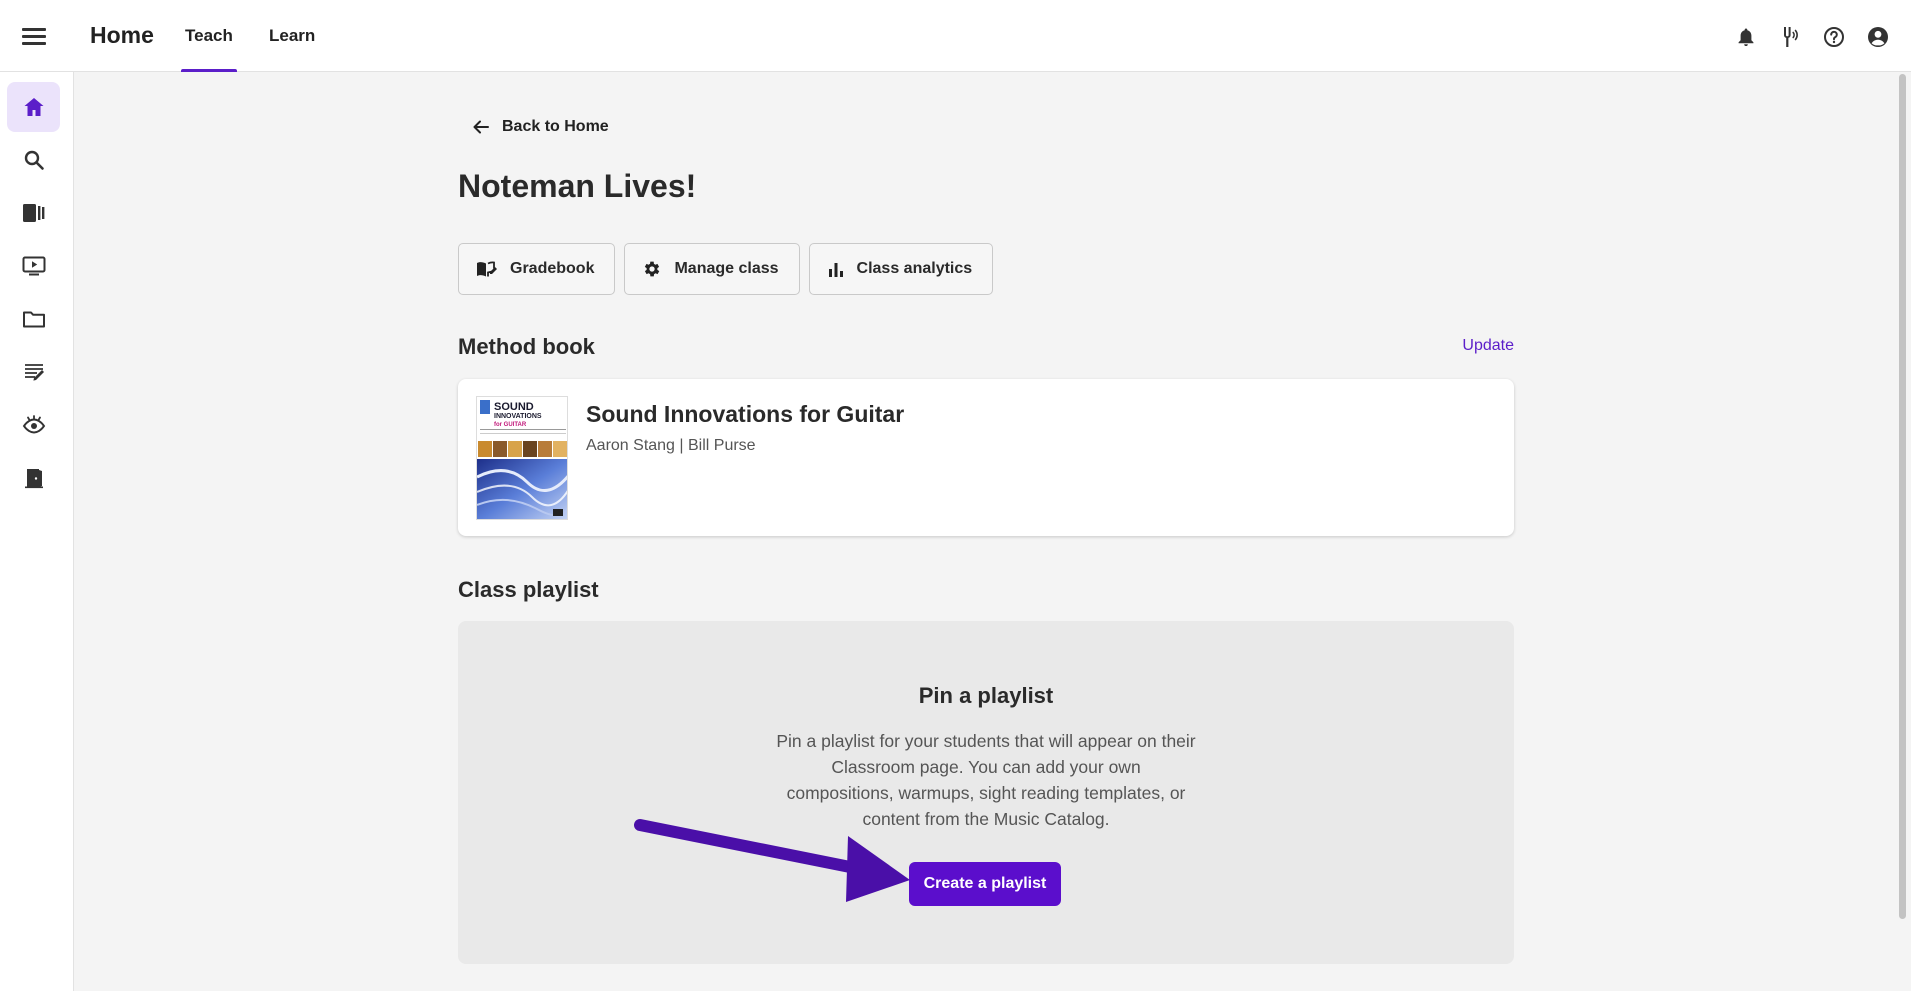 The width and height of the screenshot is (1911, 991). I want to click on back-label: Back to Home, so click(555, 126).